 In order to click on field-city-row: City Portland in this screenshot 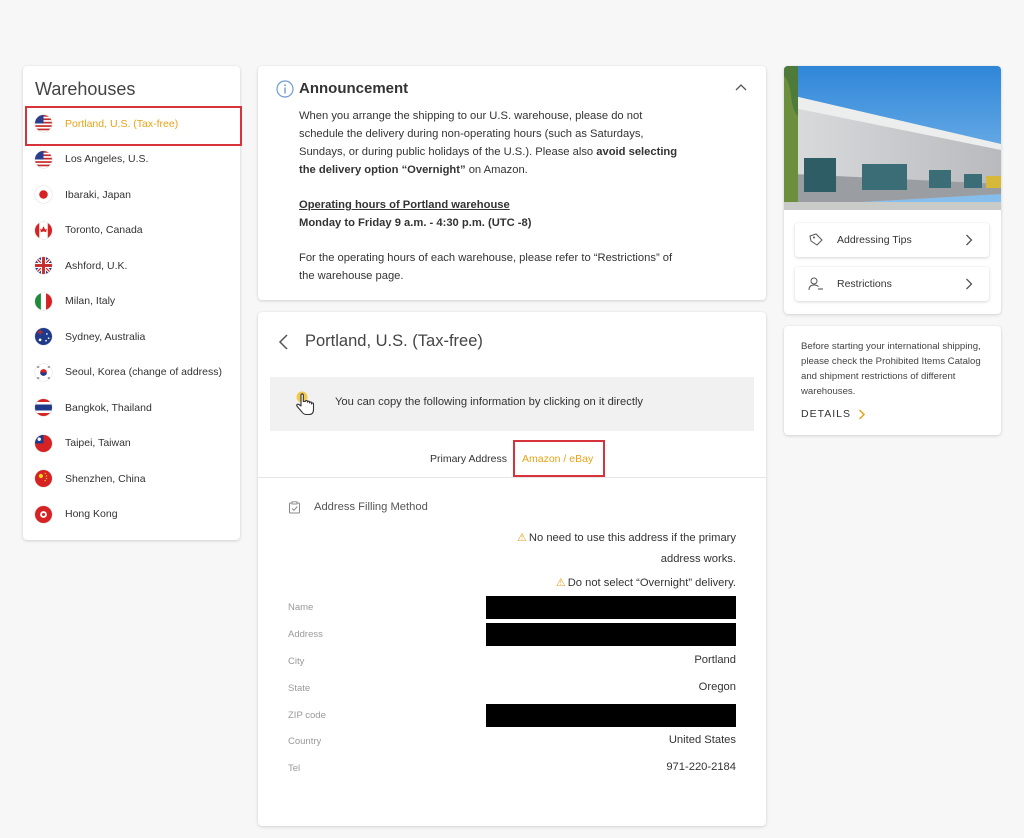, I will do `click(512, 662)`.